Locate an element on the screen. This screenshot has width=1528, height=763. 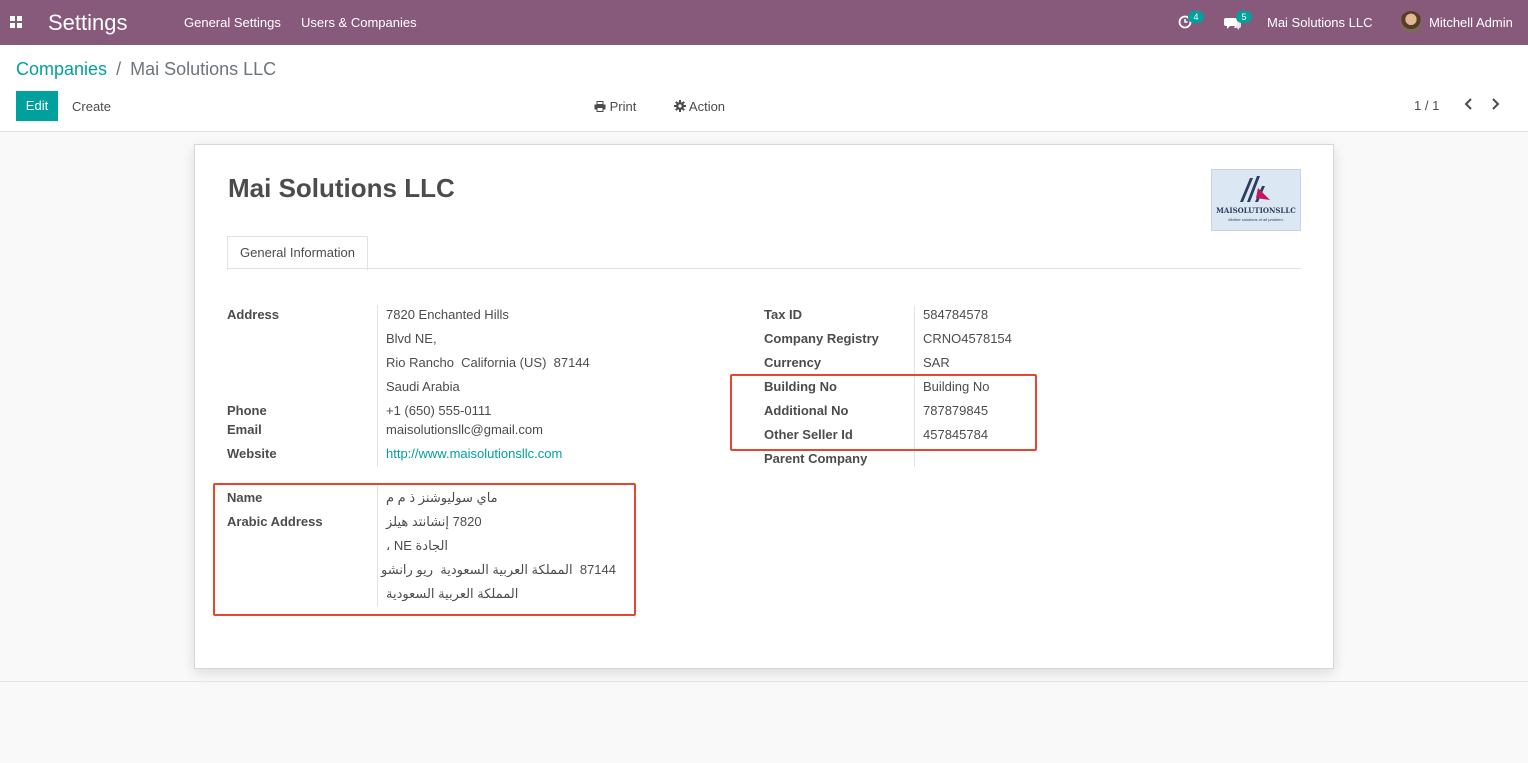
apps-menu-icon is located at coordinates (16, 22).